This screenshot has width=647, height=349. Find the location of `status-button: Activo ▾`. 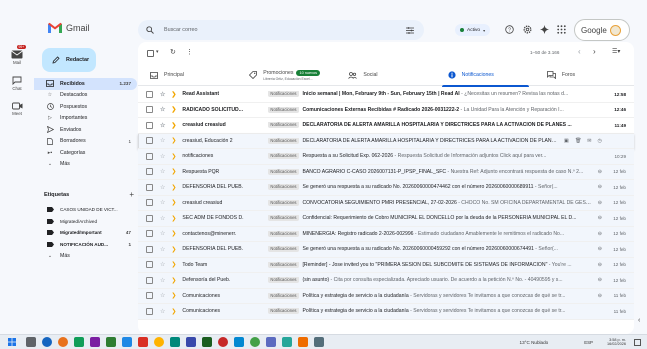

status-button: Activo ▾ is located at coordinates (473, 30).